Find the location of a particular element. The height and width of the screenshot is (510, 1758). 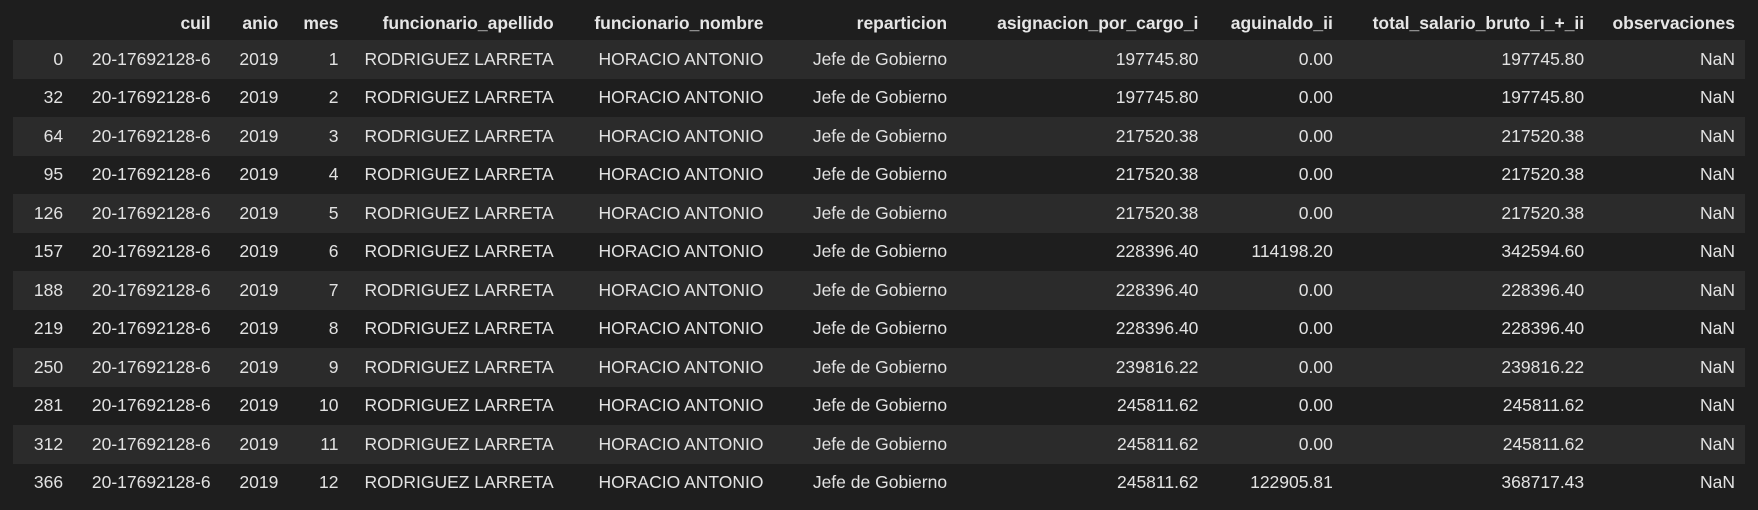

asignacion-cell: 197745.80 is located at coordinates (1157, 58).